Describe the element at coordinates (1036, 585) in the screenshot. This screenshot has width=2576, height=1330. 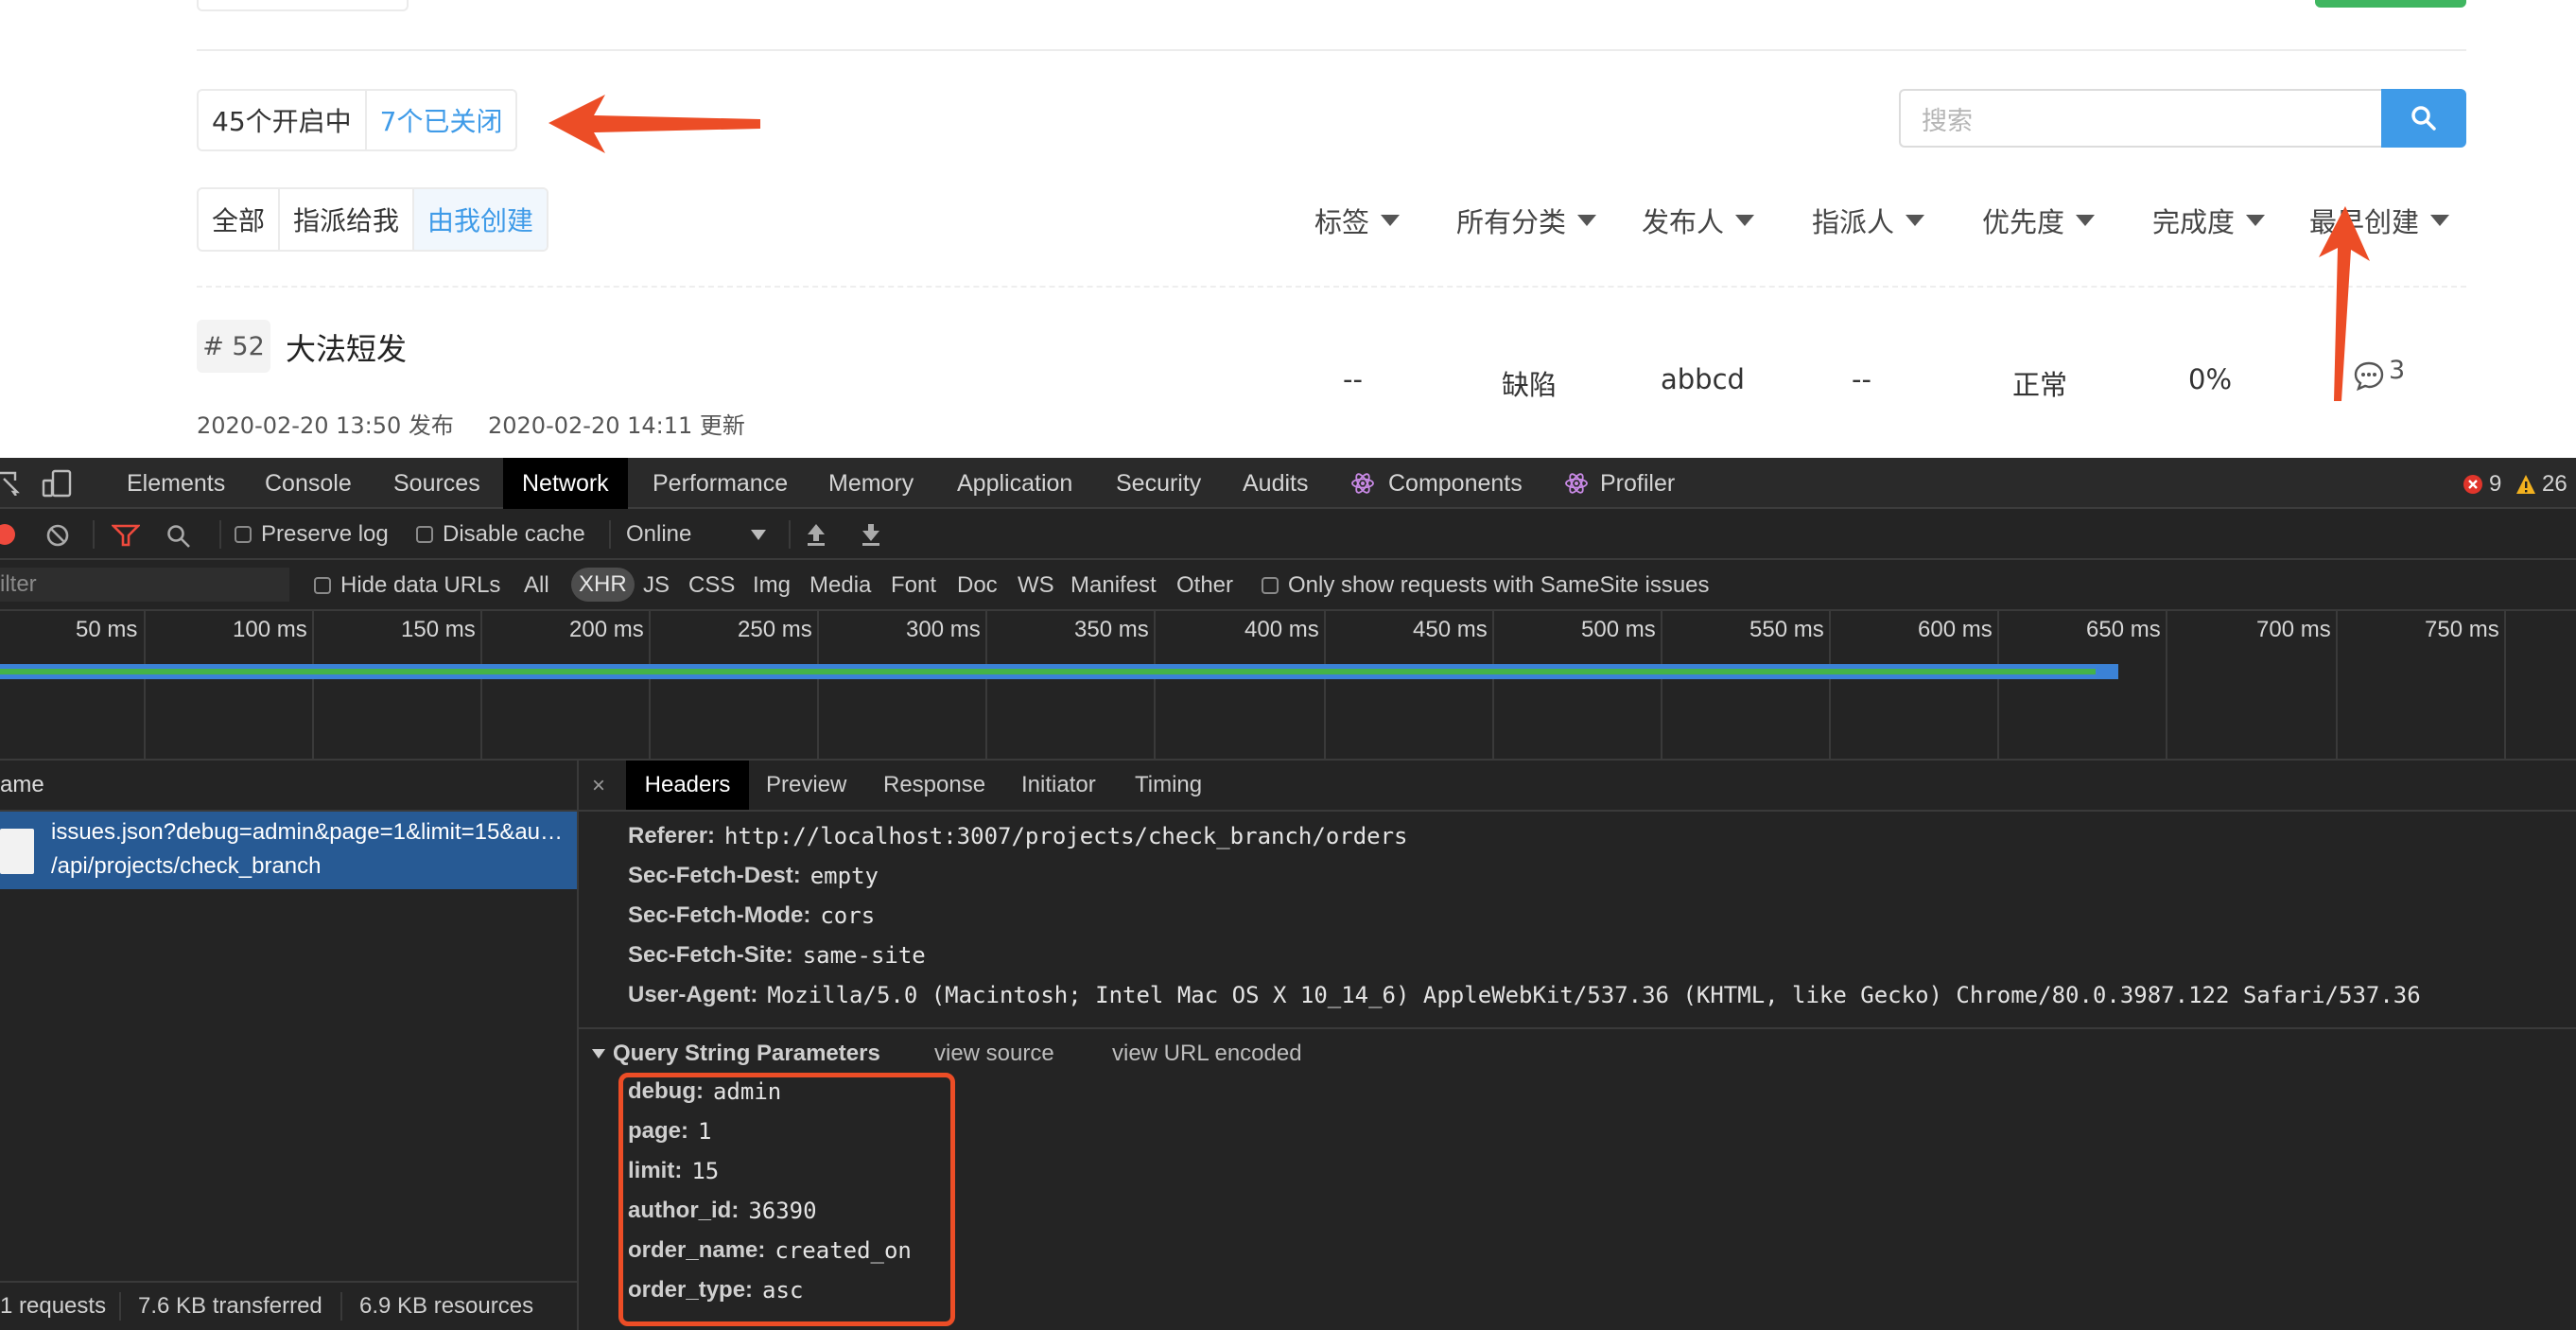
I see `filter-type-ws: WS` at that location.